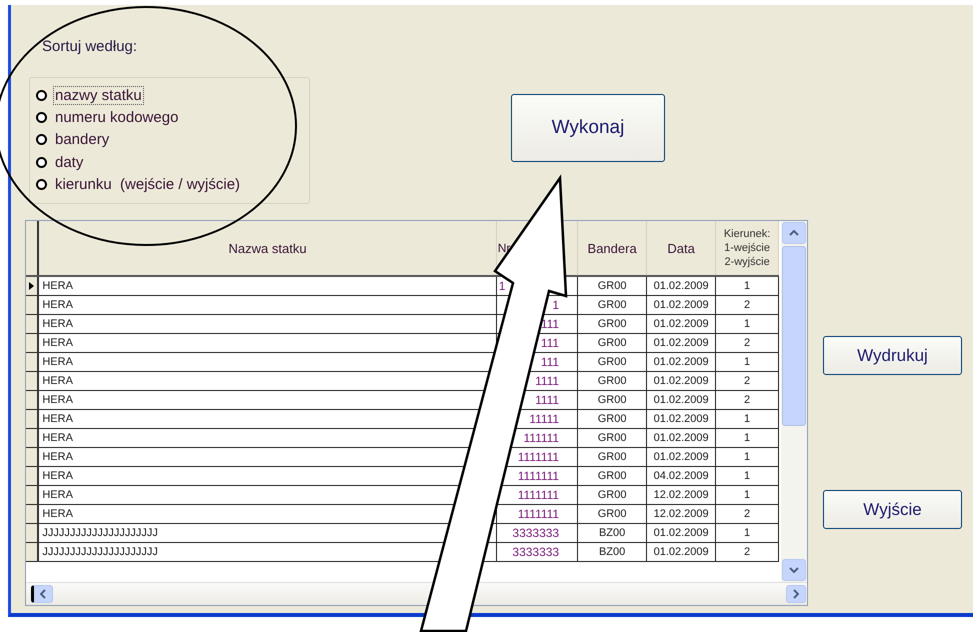 This screenshot has height=632, width=973. I want to click on caret-left-icon, so click(43, 594).